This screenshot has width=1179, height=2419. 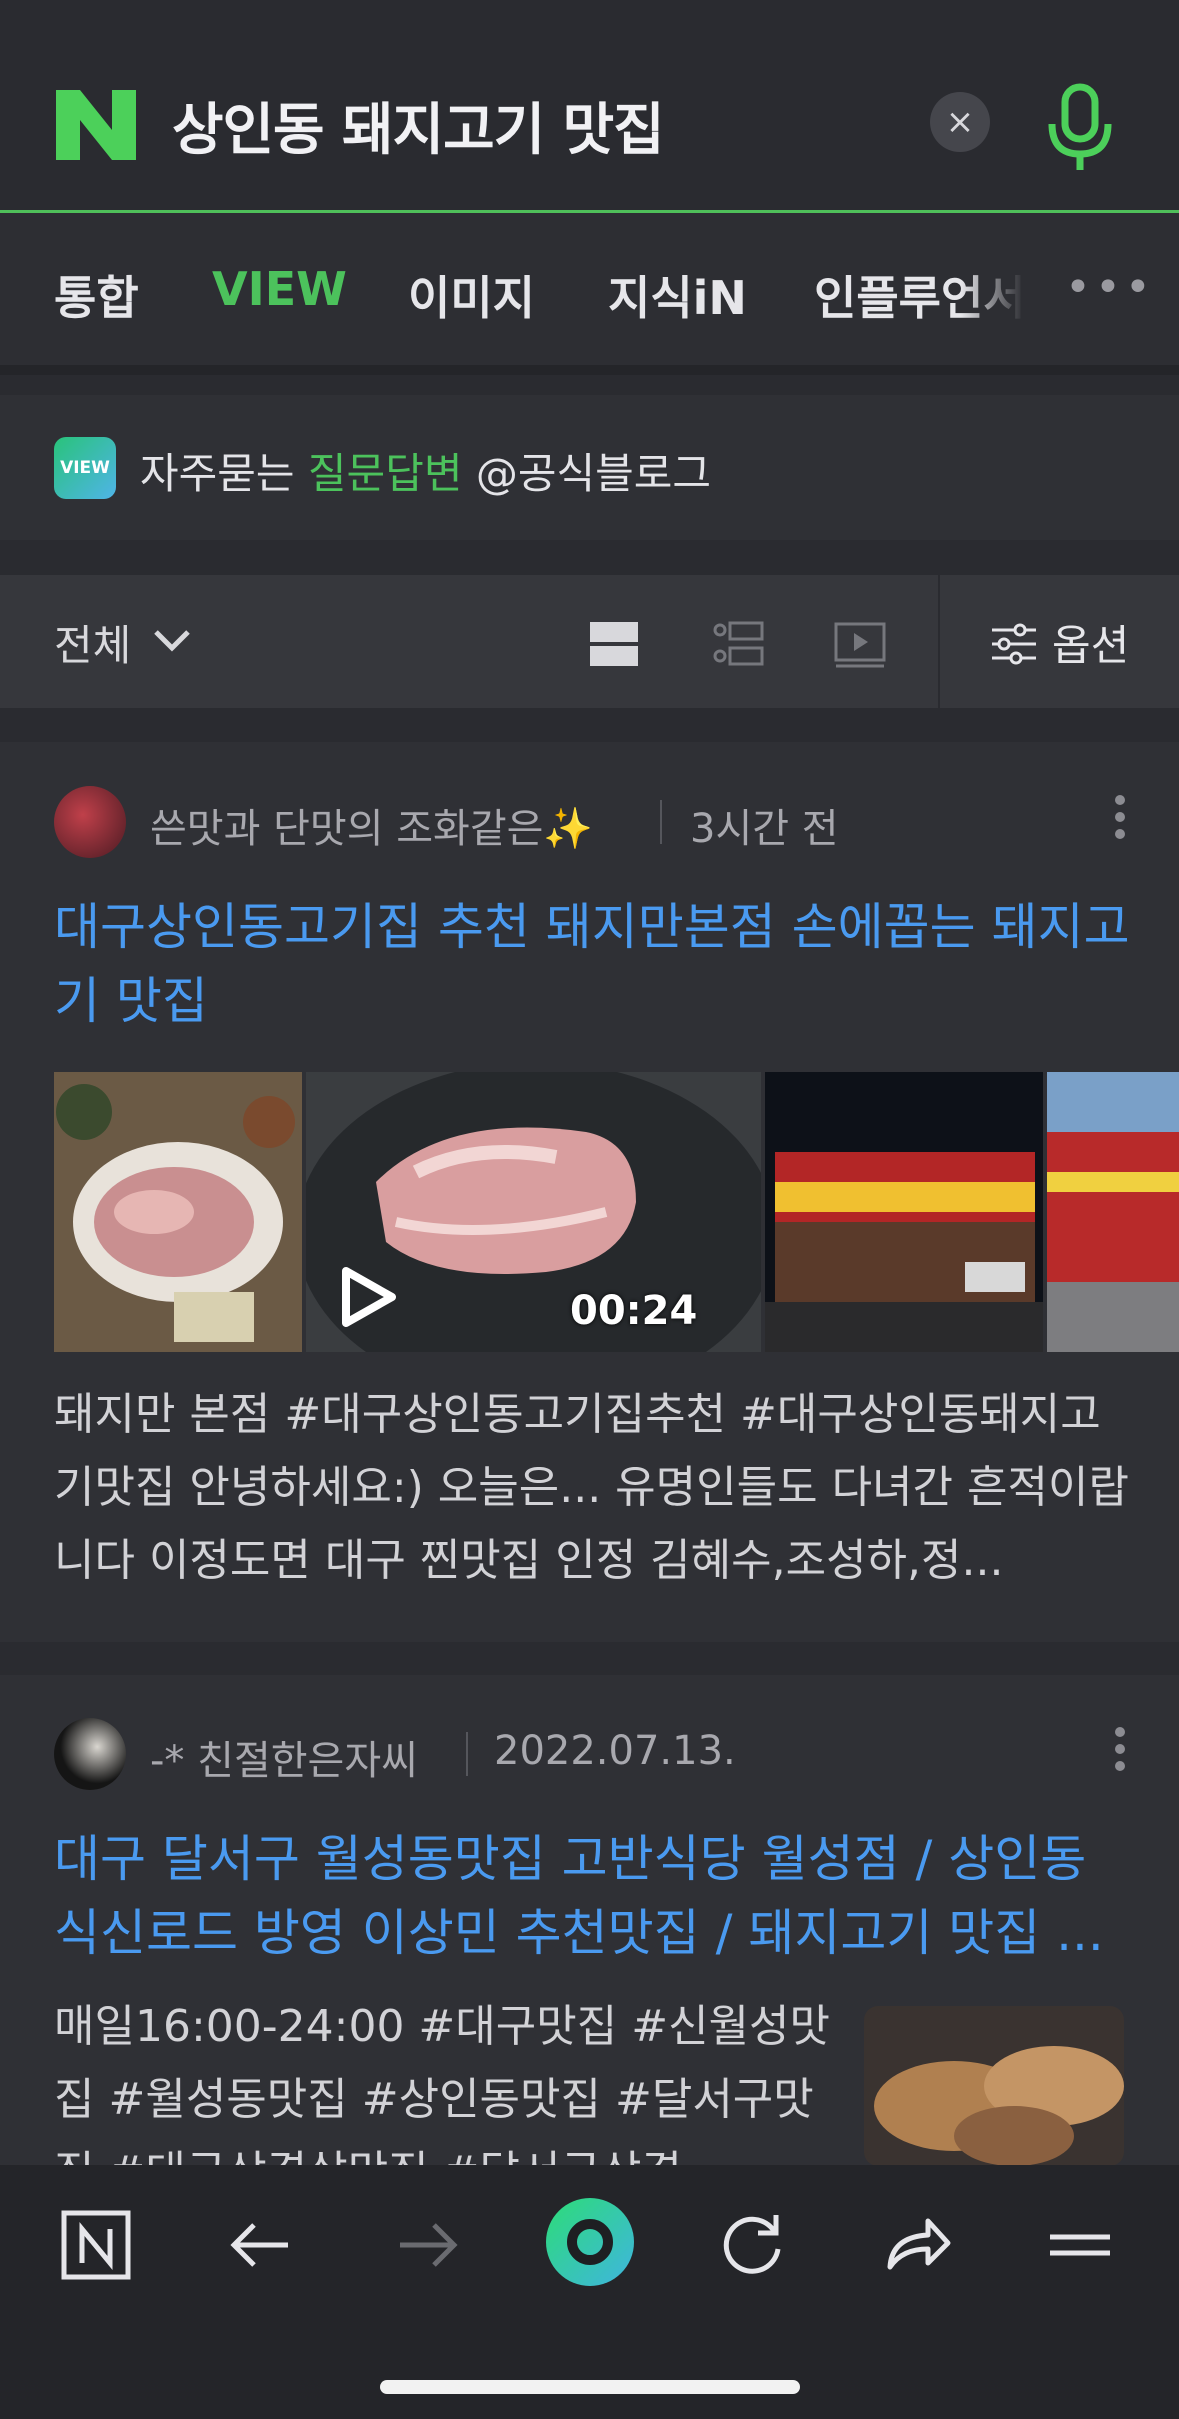 I want to click on tab-integrated: 통합, so click(x=96, y=295).